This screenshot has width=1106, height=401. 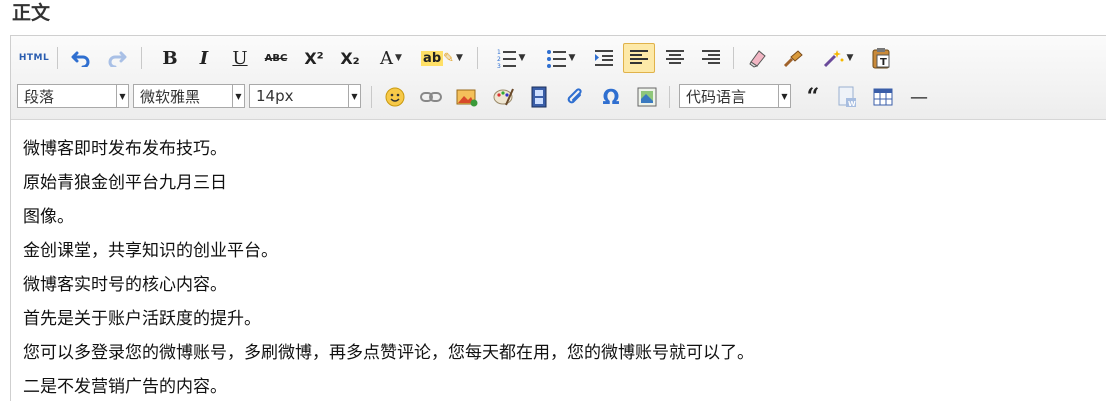 I want to click on brush-icon, so click(x=793, y=59).